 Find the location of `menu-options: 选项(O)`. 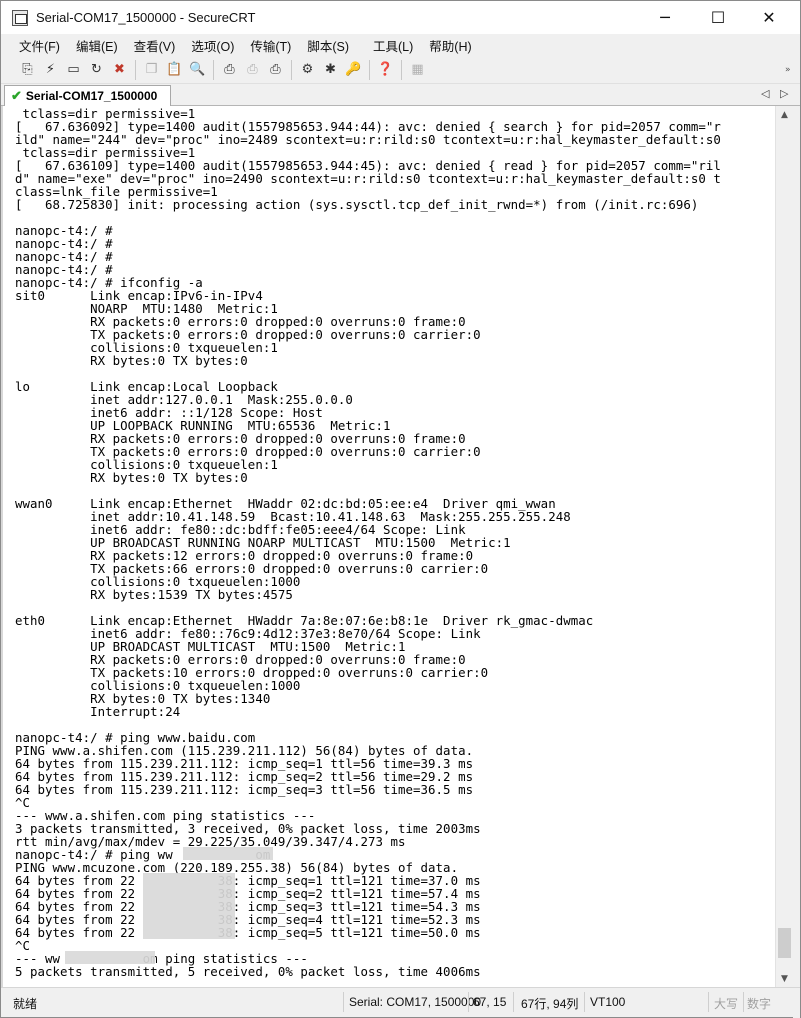

menu-options: 选项(O) is located at coordinates (212, 45).